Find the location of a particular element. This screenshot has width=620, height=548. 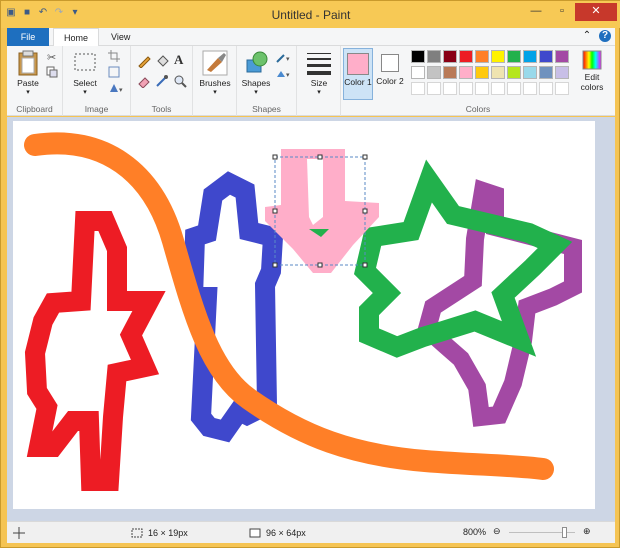

cursor-position is located at coordinates (19, 533).